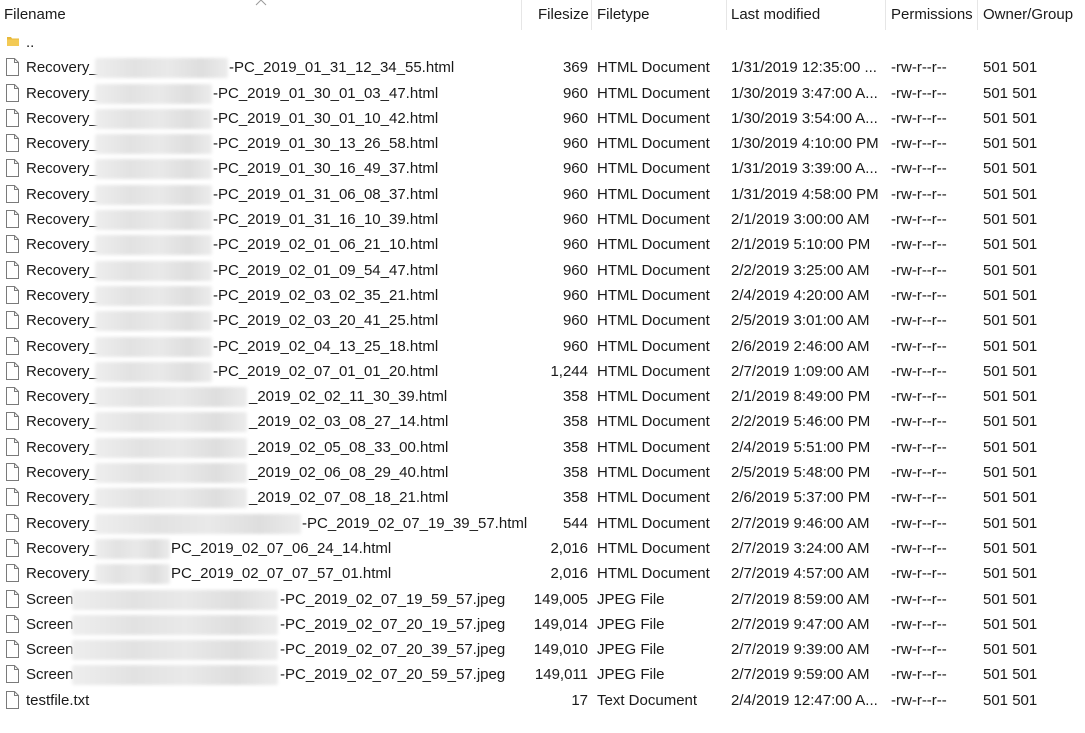  Describe the element at coordinates (35, 15) in the screenshot. I see `column-header-filename: Filename` at that location.